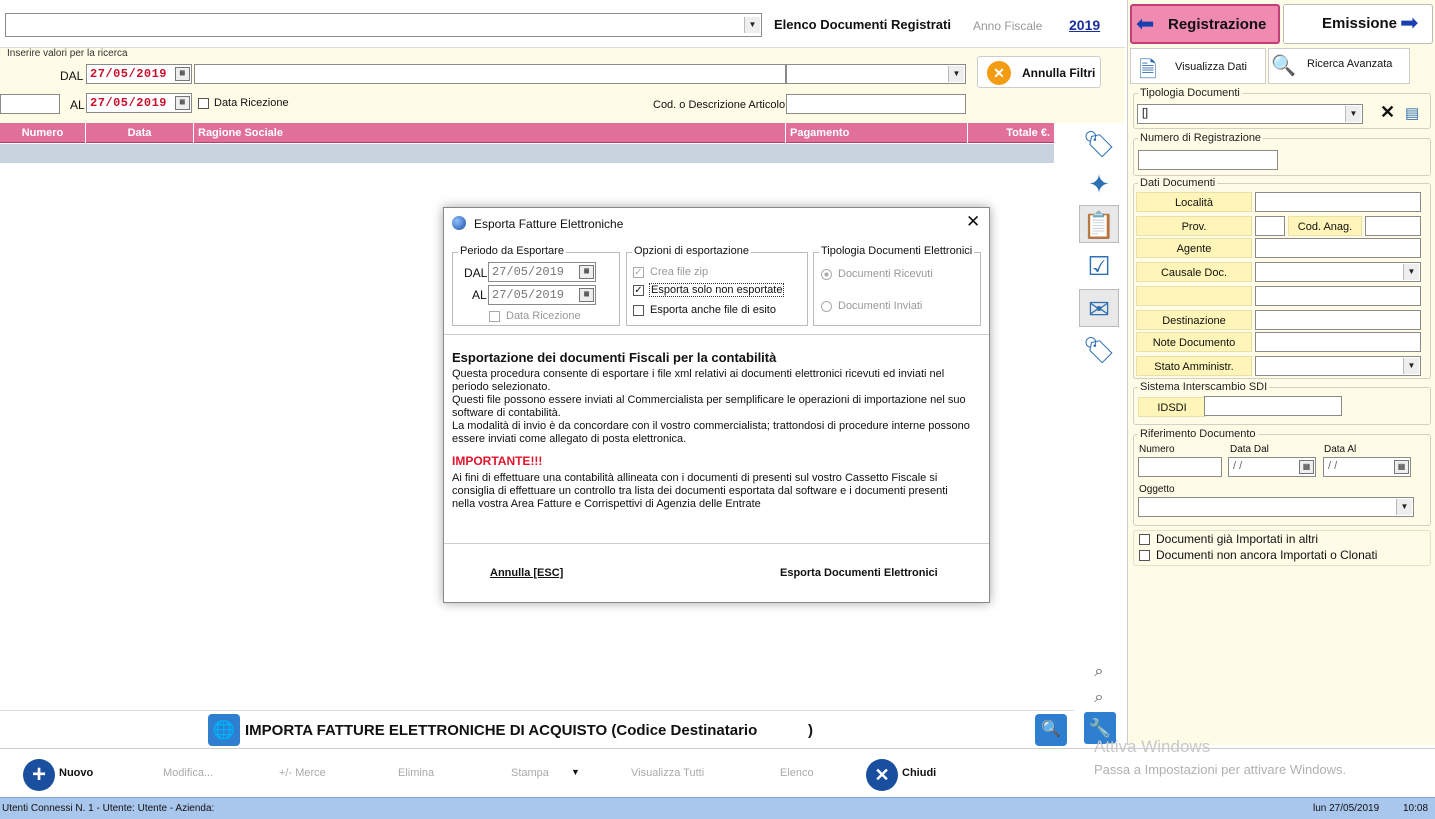 This screenshot has height=819, width=1435. What do you see at coordinates (876, 74) in the screenshot?
I see `filter-combo: ▼` at bounding box center [876, 74].